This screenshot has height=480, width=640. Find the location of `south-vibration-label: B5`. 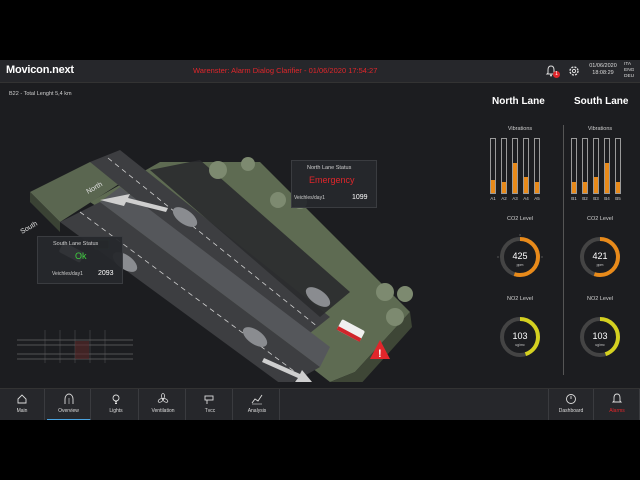

south-vibration-label: B5 is located at coordinates (618, 198).